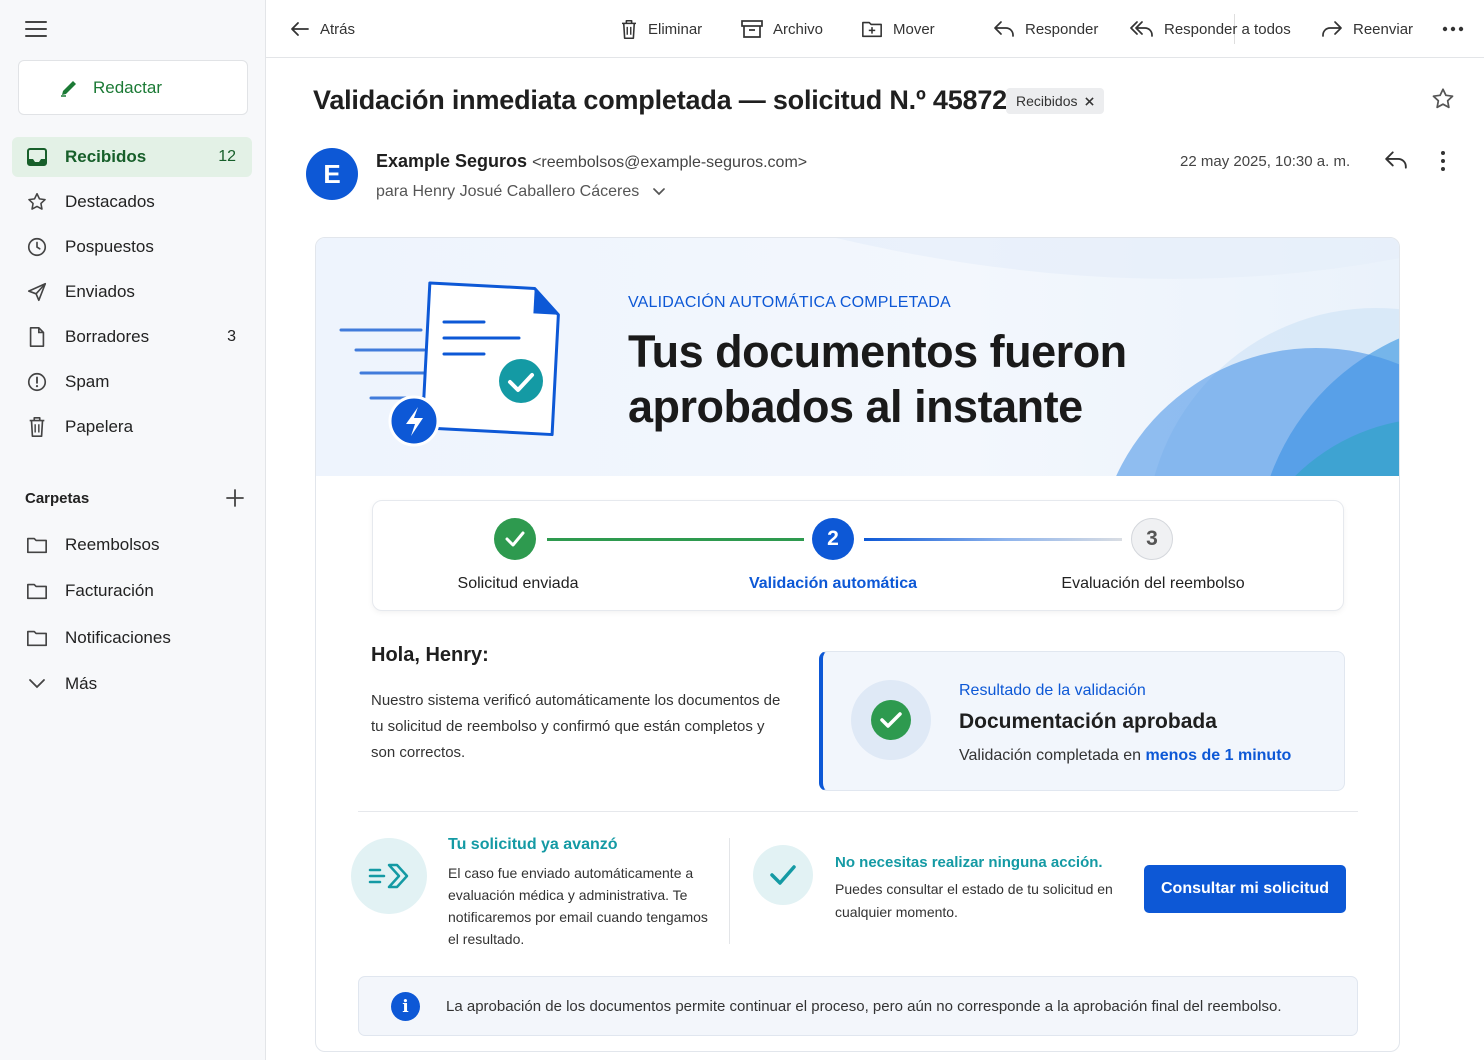  Describe the element at coordinates (118, 637) in the screenshot. I see `folder-label: Notificaciones` at that location.